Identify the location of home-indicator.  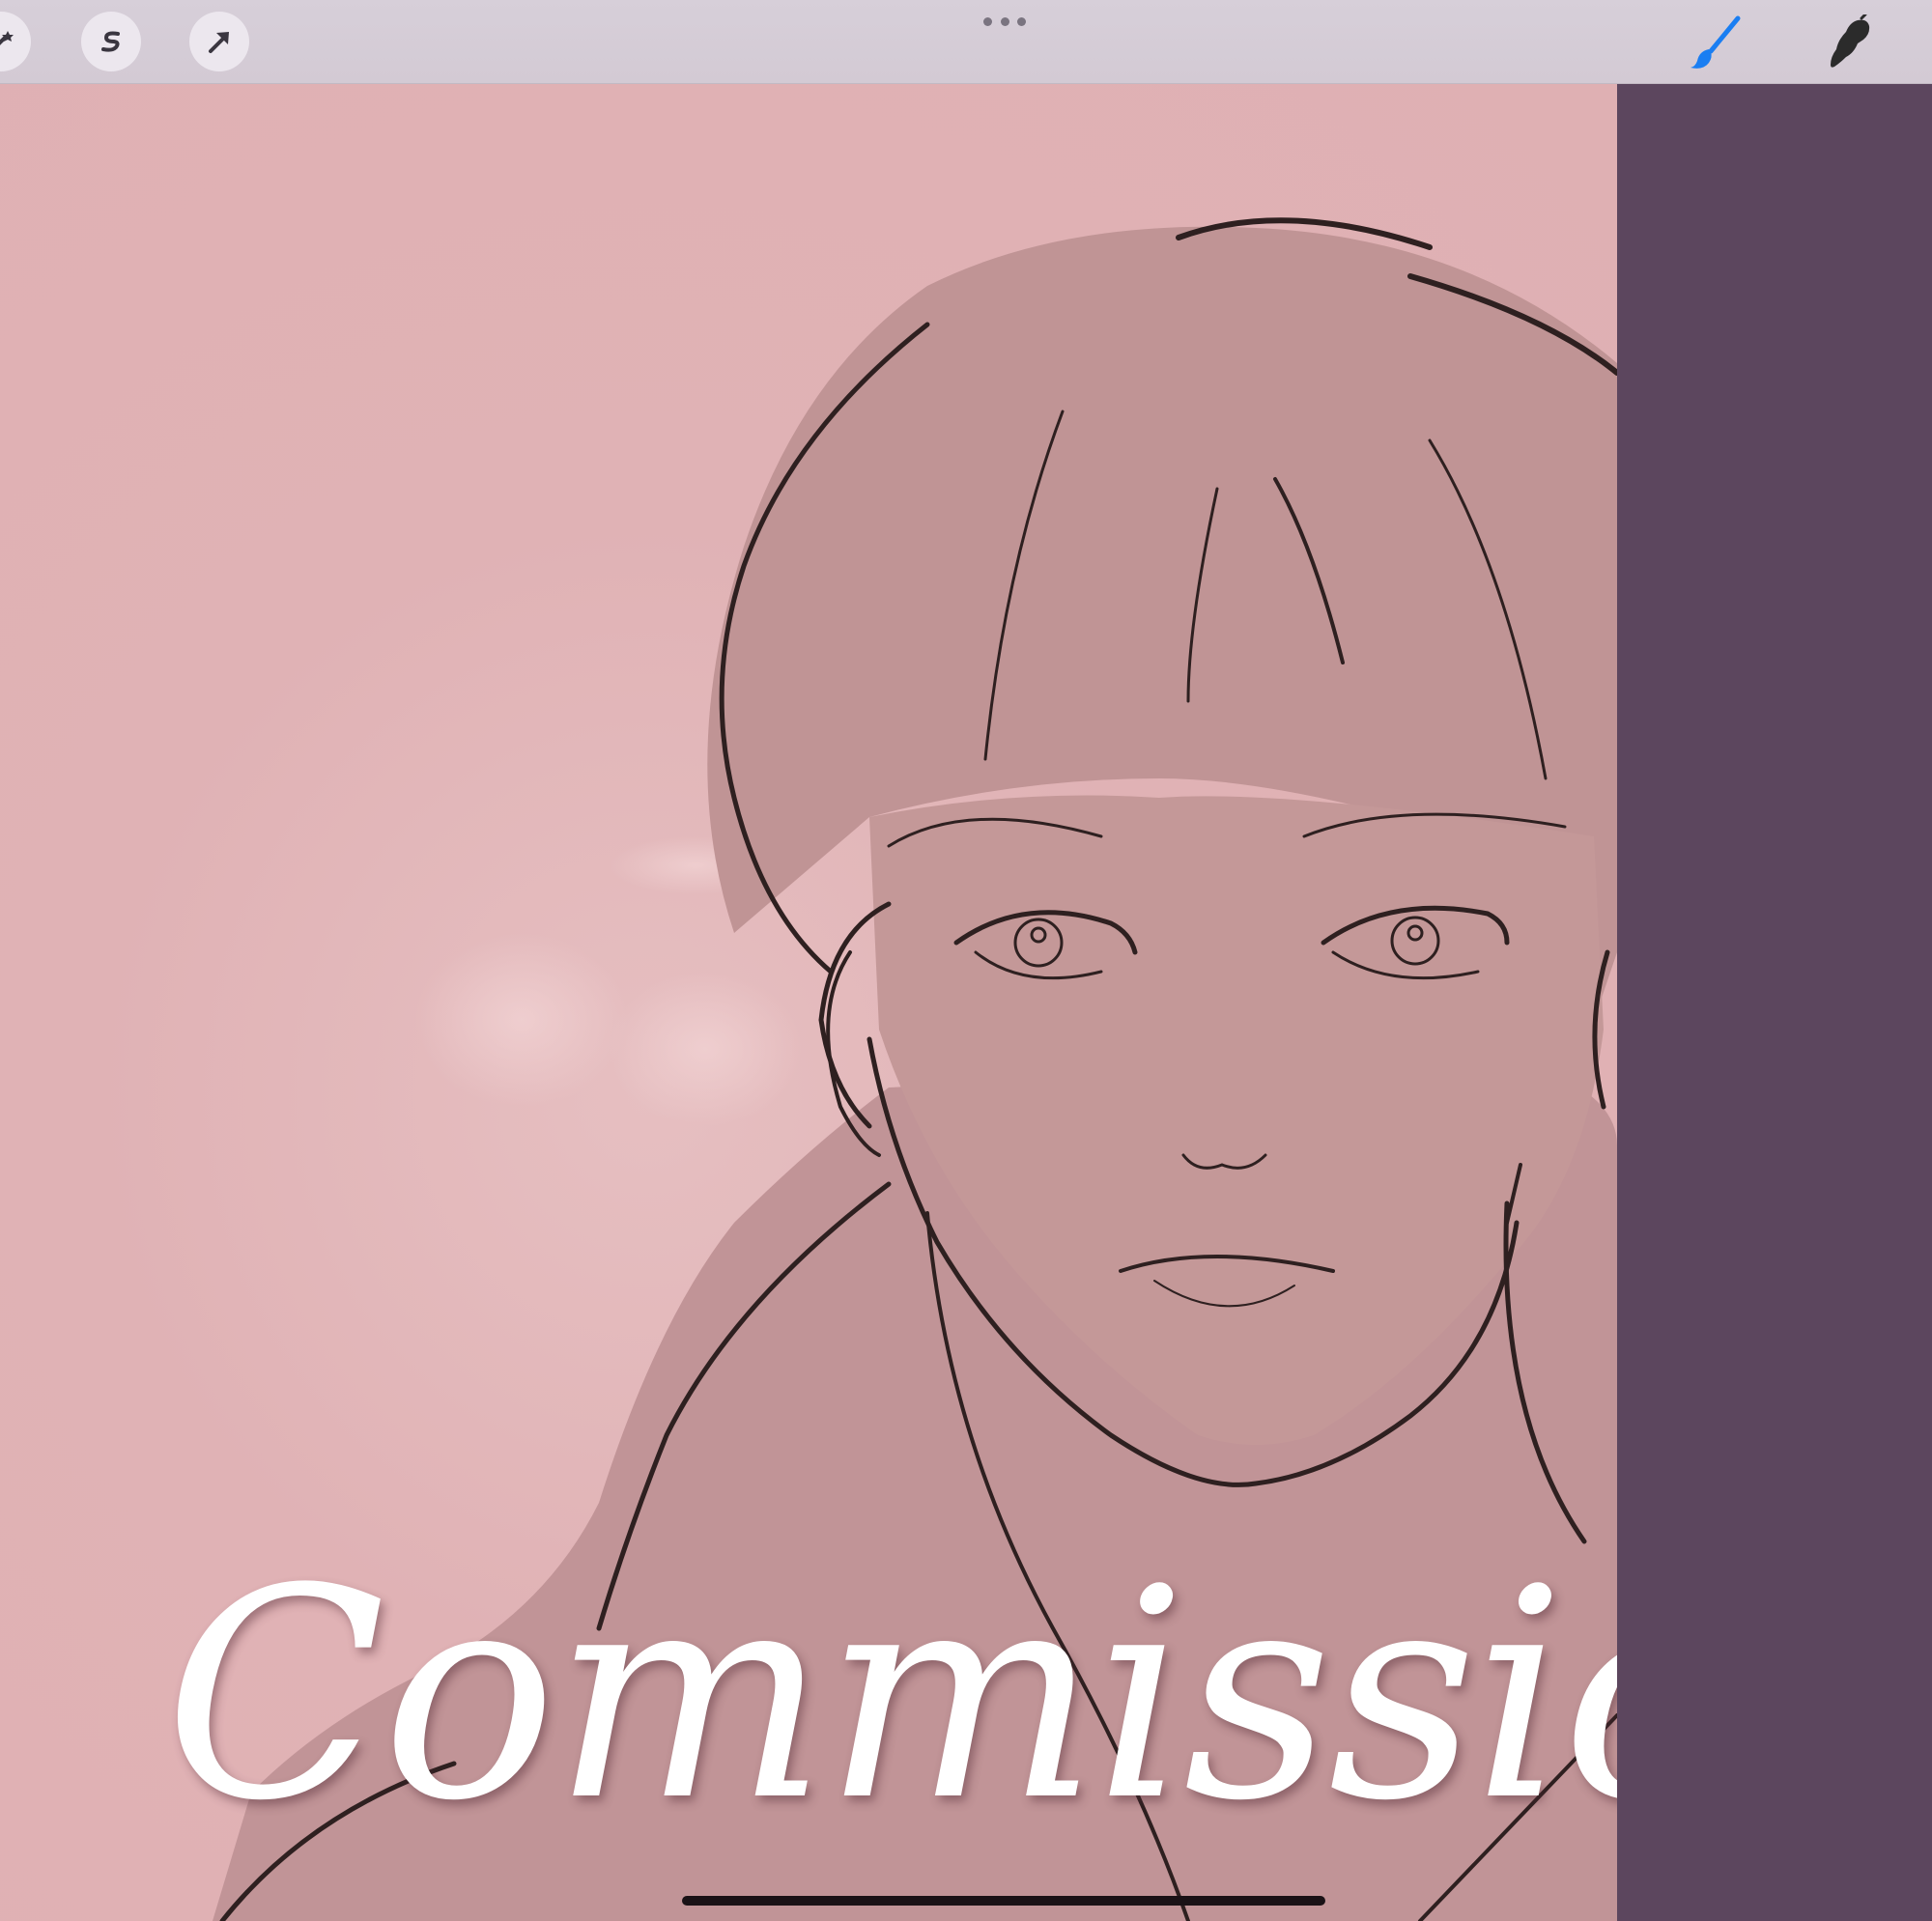
(1003, 1901).